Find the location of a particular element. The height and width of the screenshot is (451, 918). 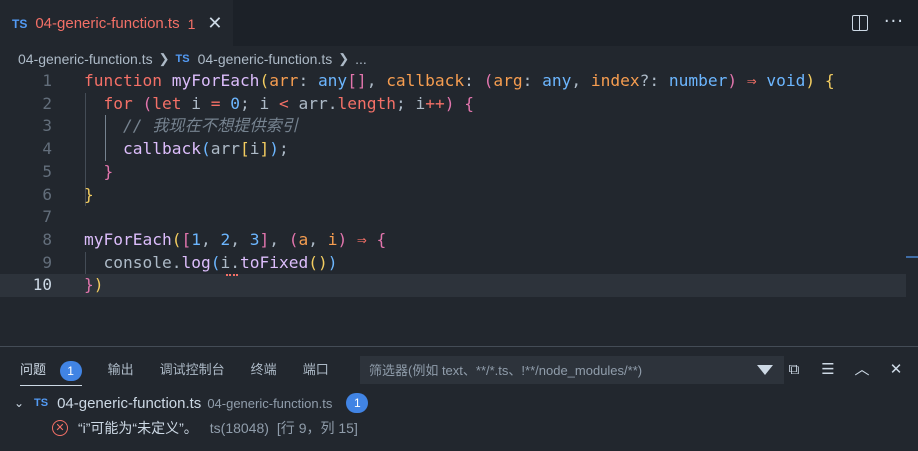

code-token: 3 is located at coordinates (254, 239).